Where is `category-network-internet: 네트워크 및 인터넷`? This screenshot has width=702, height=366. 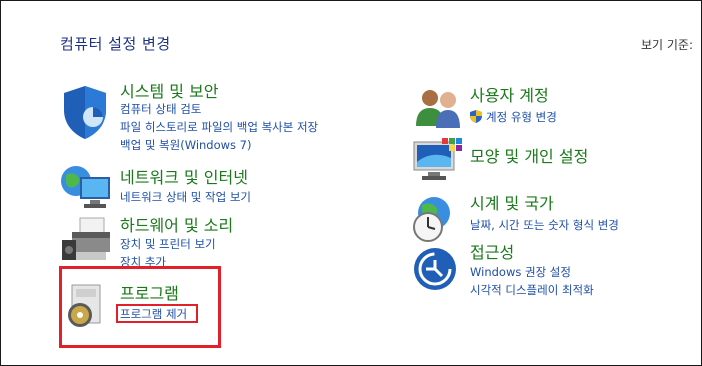 category-network-internet: 네트워크 및 인터넷 is located at coordinates (184, 178).